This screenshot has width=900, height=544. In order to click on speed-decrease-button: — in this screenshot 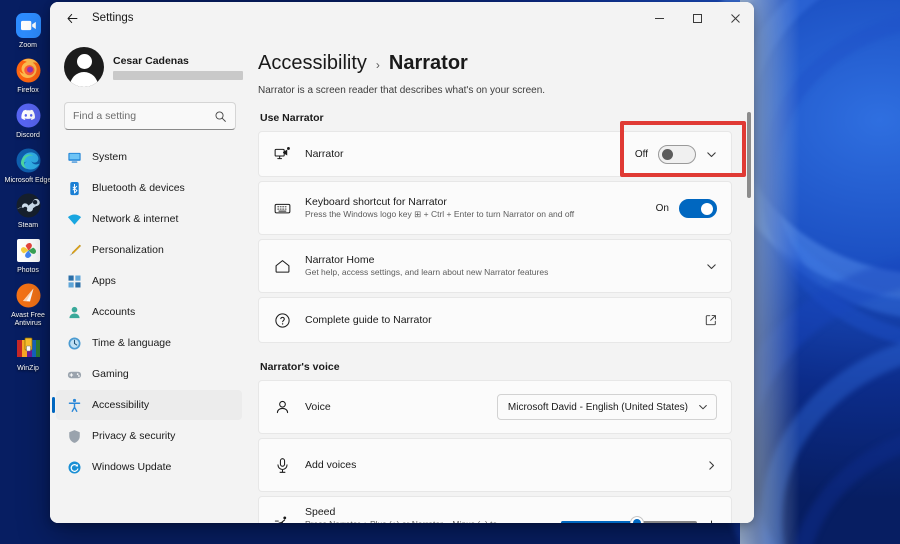, I will do `click(547, 520)`.